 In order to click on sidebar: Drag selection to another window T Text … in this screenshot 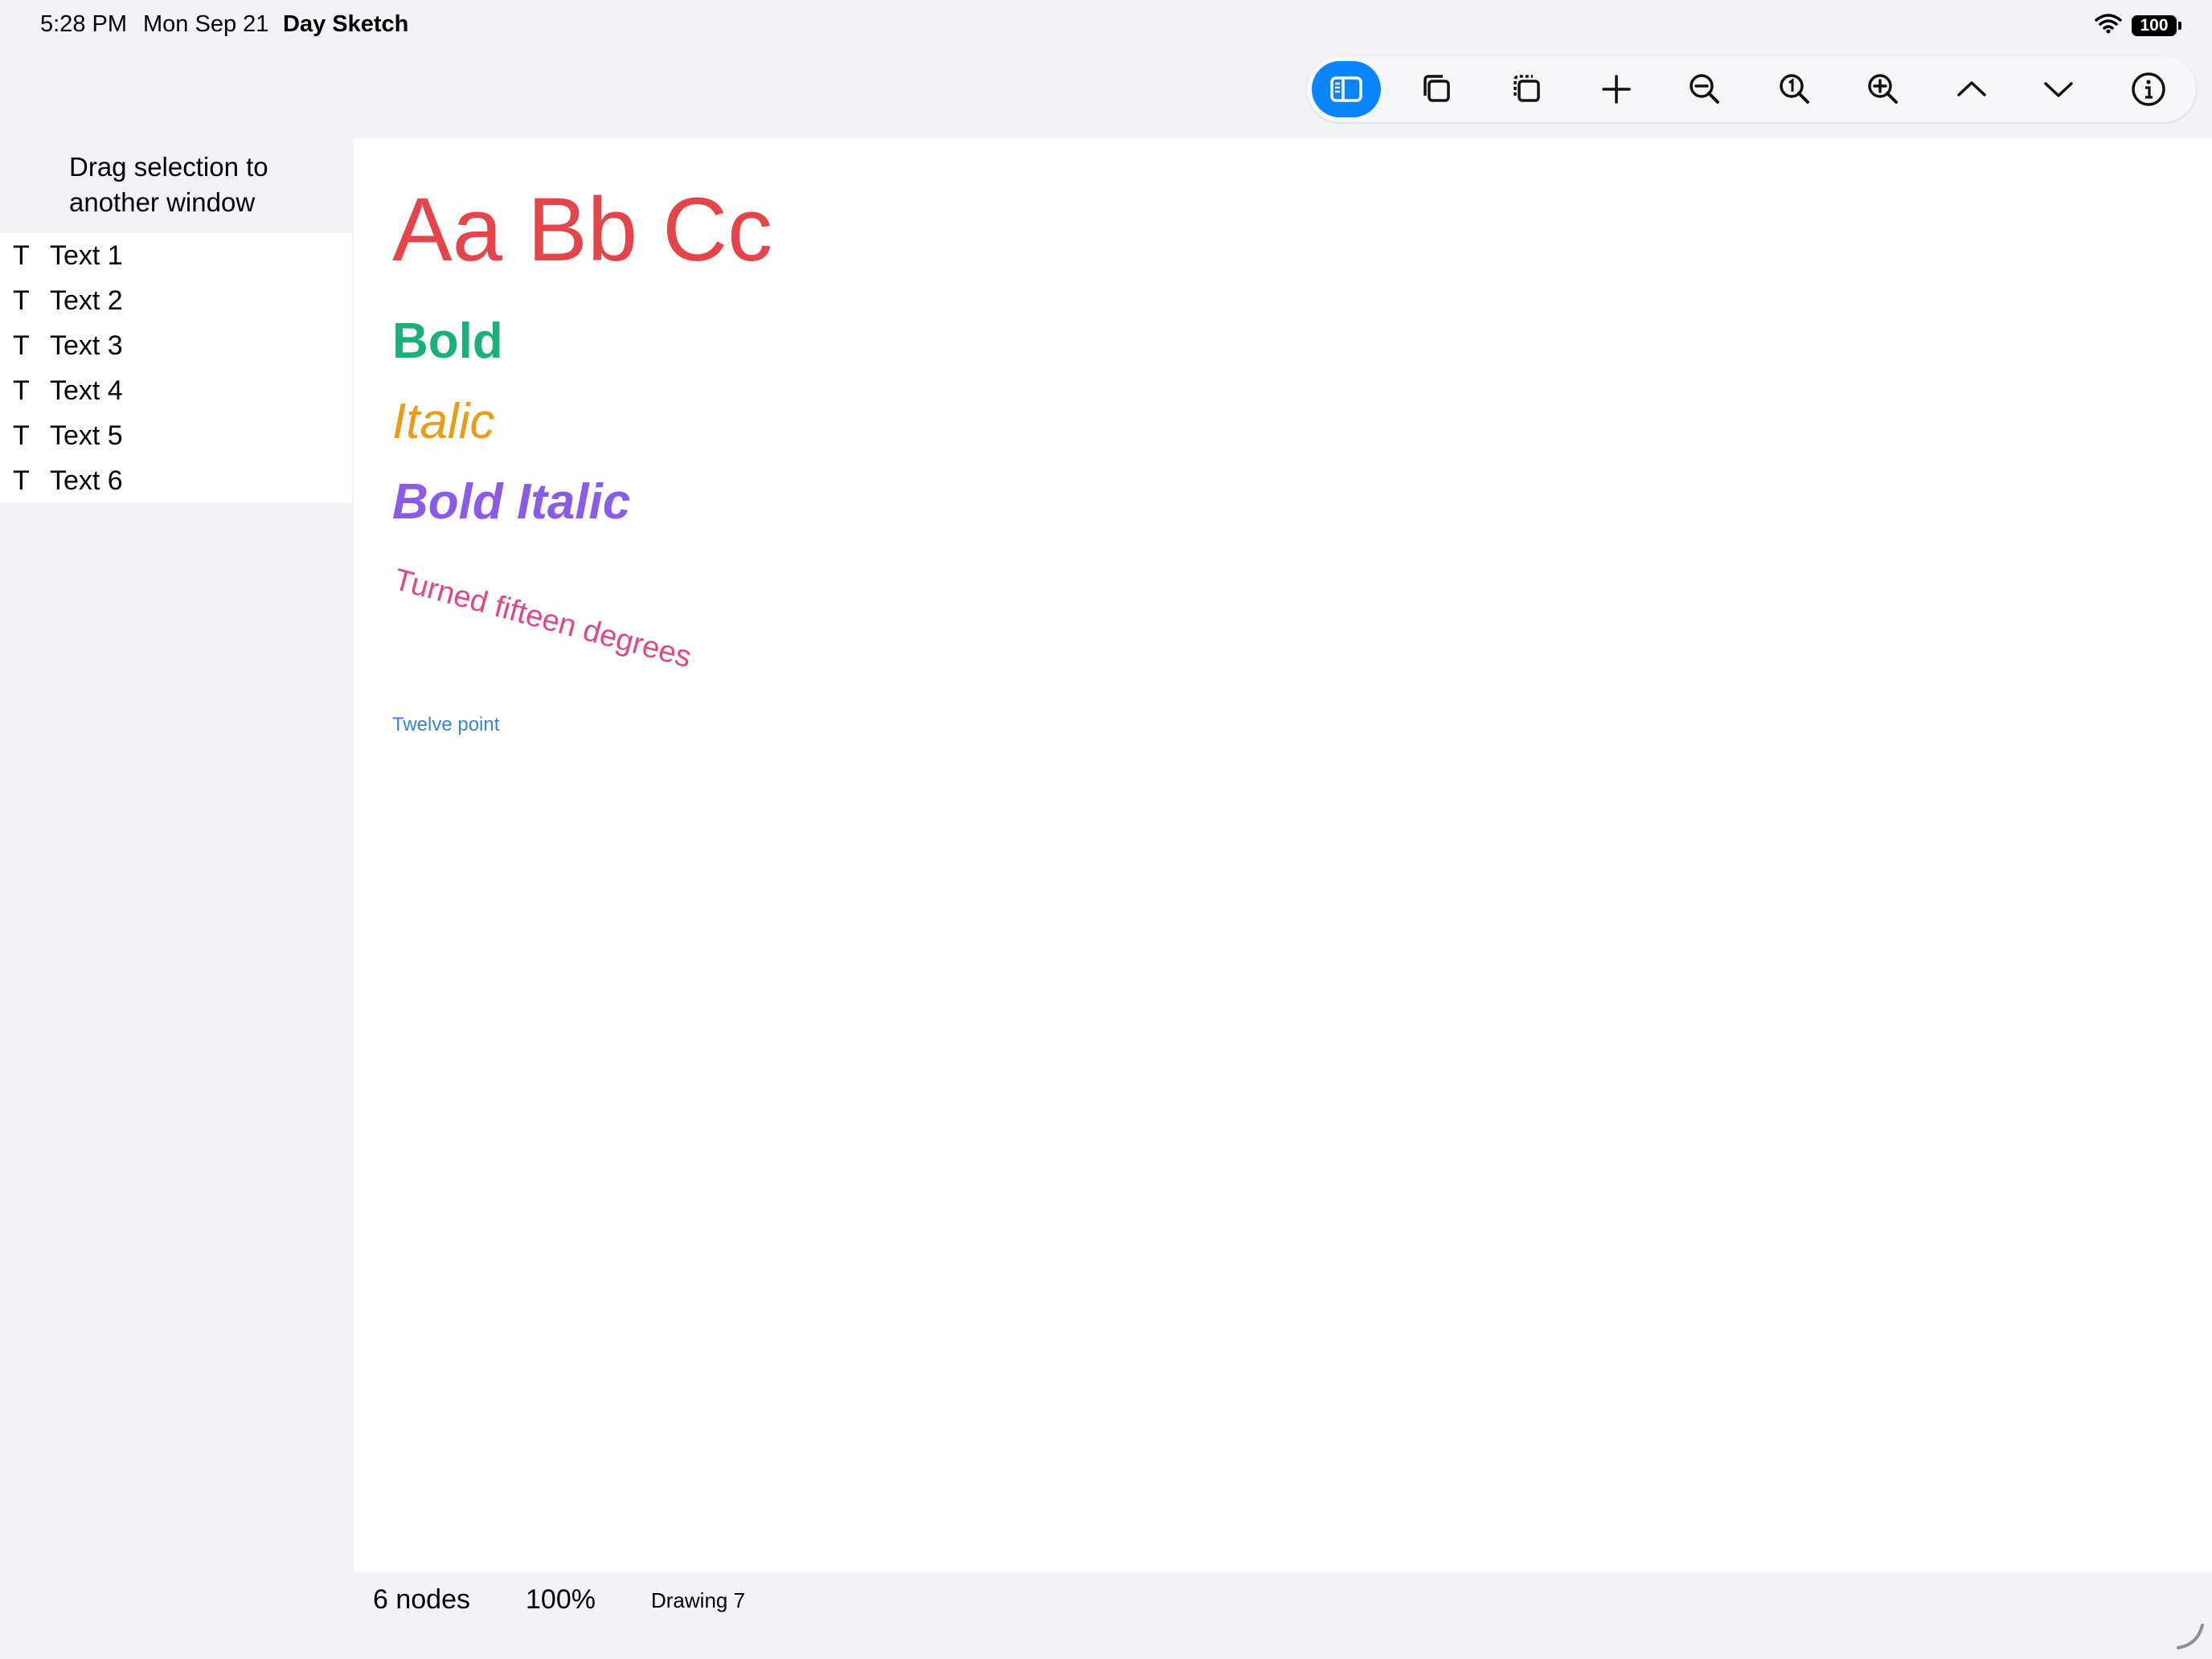, I will do `click(176, 898)`.